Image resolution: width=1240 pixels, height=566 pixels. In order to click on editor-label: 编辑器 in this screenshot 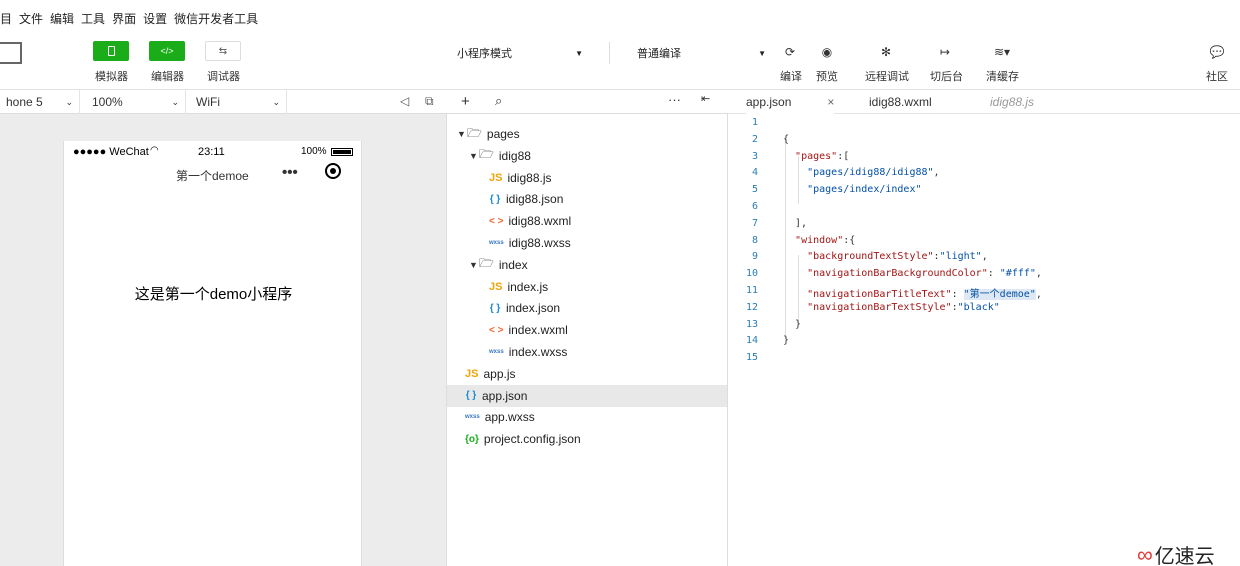, I will do `click(167, 77)`.